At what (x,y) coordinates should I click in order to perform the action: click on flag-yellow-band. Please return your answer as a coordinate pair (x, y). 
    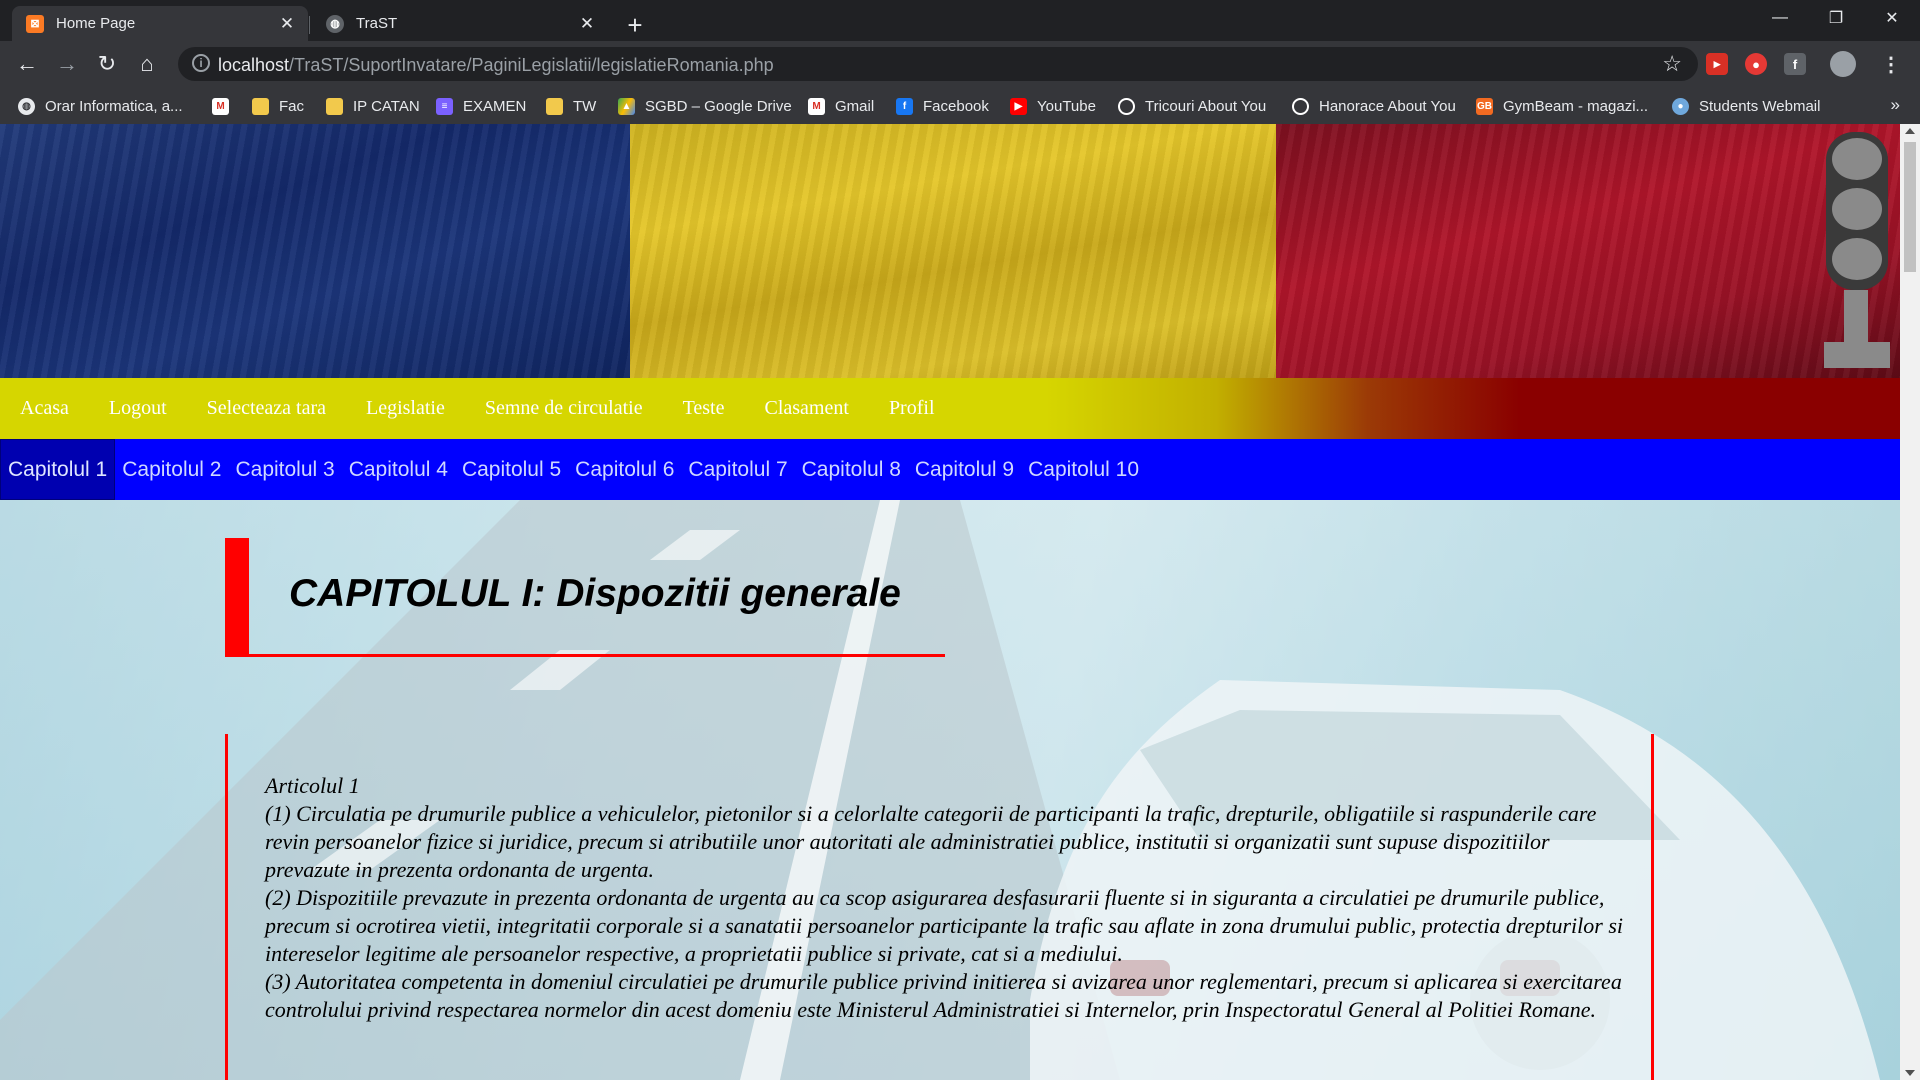
    Looking at the image, I should click on (953, 251).